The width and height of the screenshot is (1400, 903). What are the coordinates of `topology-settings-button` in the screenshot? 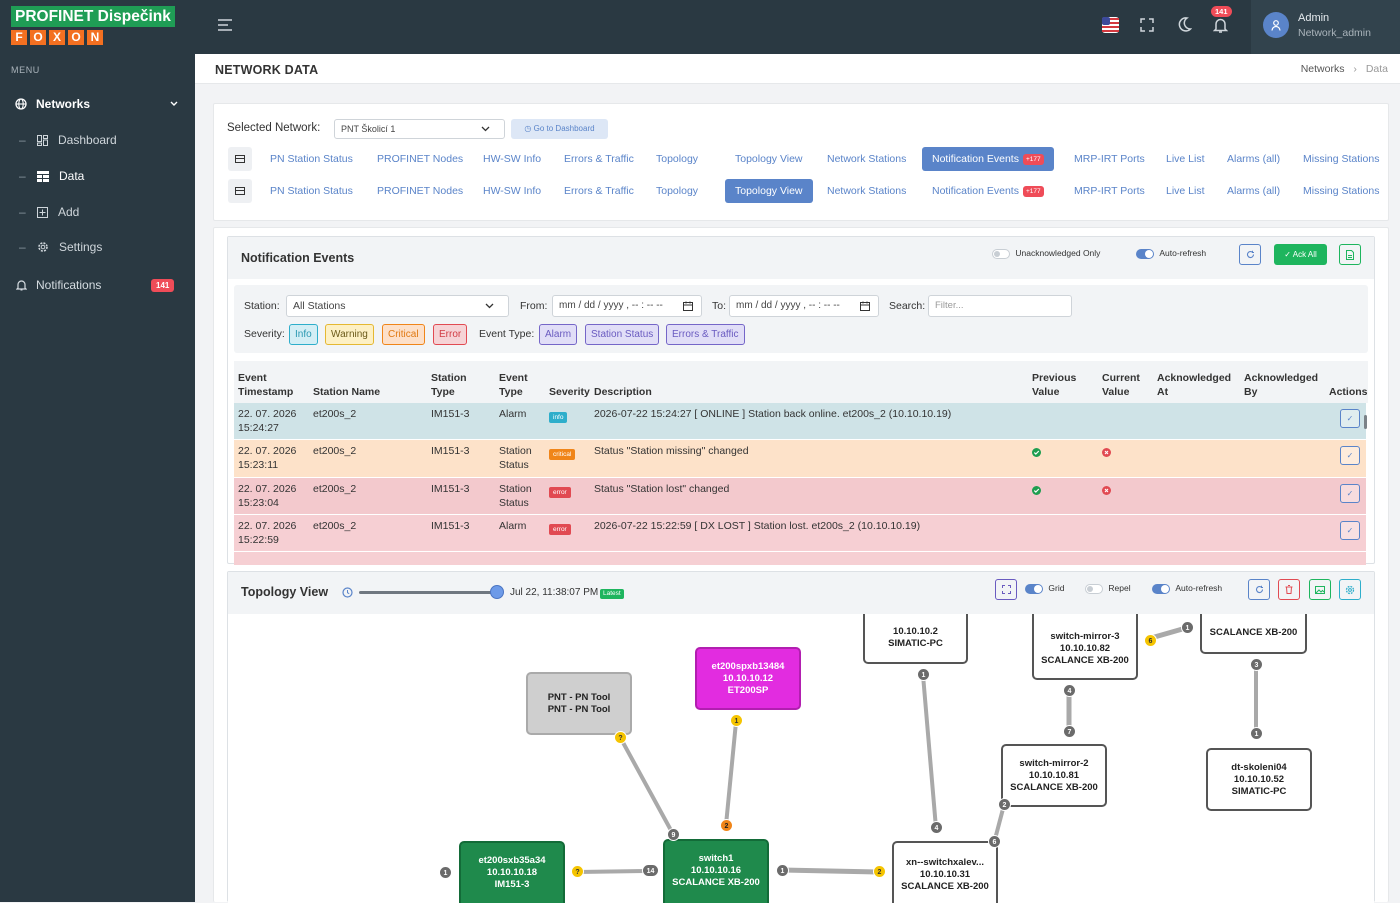 It's located at (1350, 589).